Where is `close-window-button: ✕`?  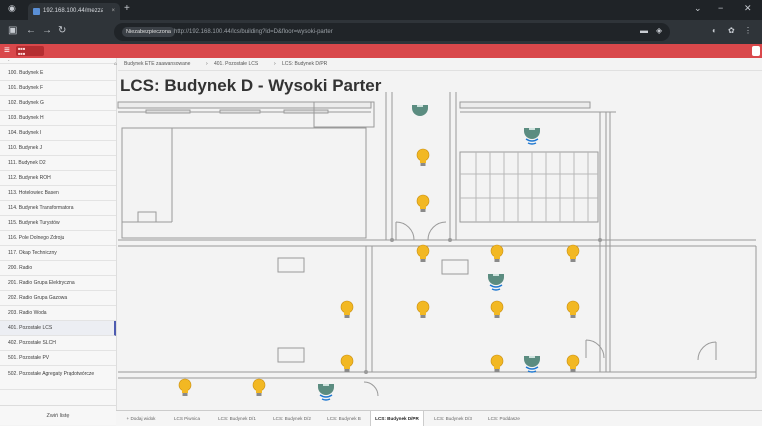
close-window-button: ✕ is located at coordinates (748, 8).